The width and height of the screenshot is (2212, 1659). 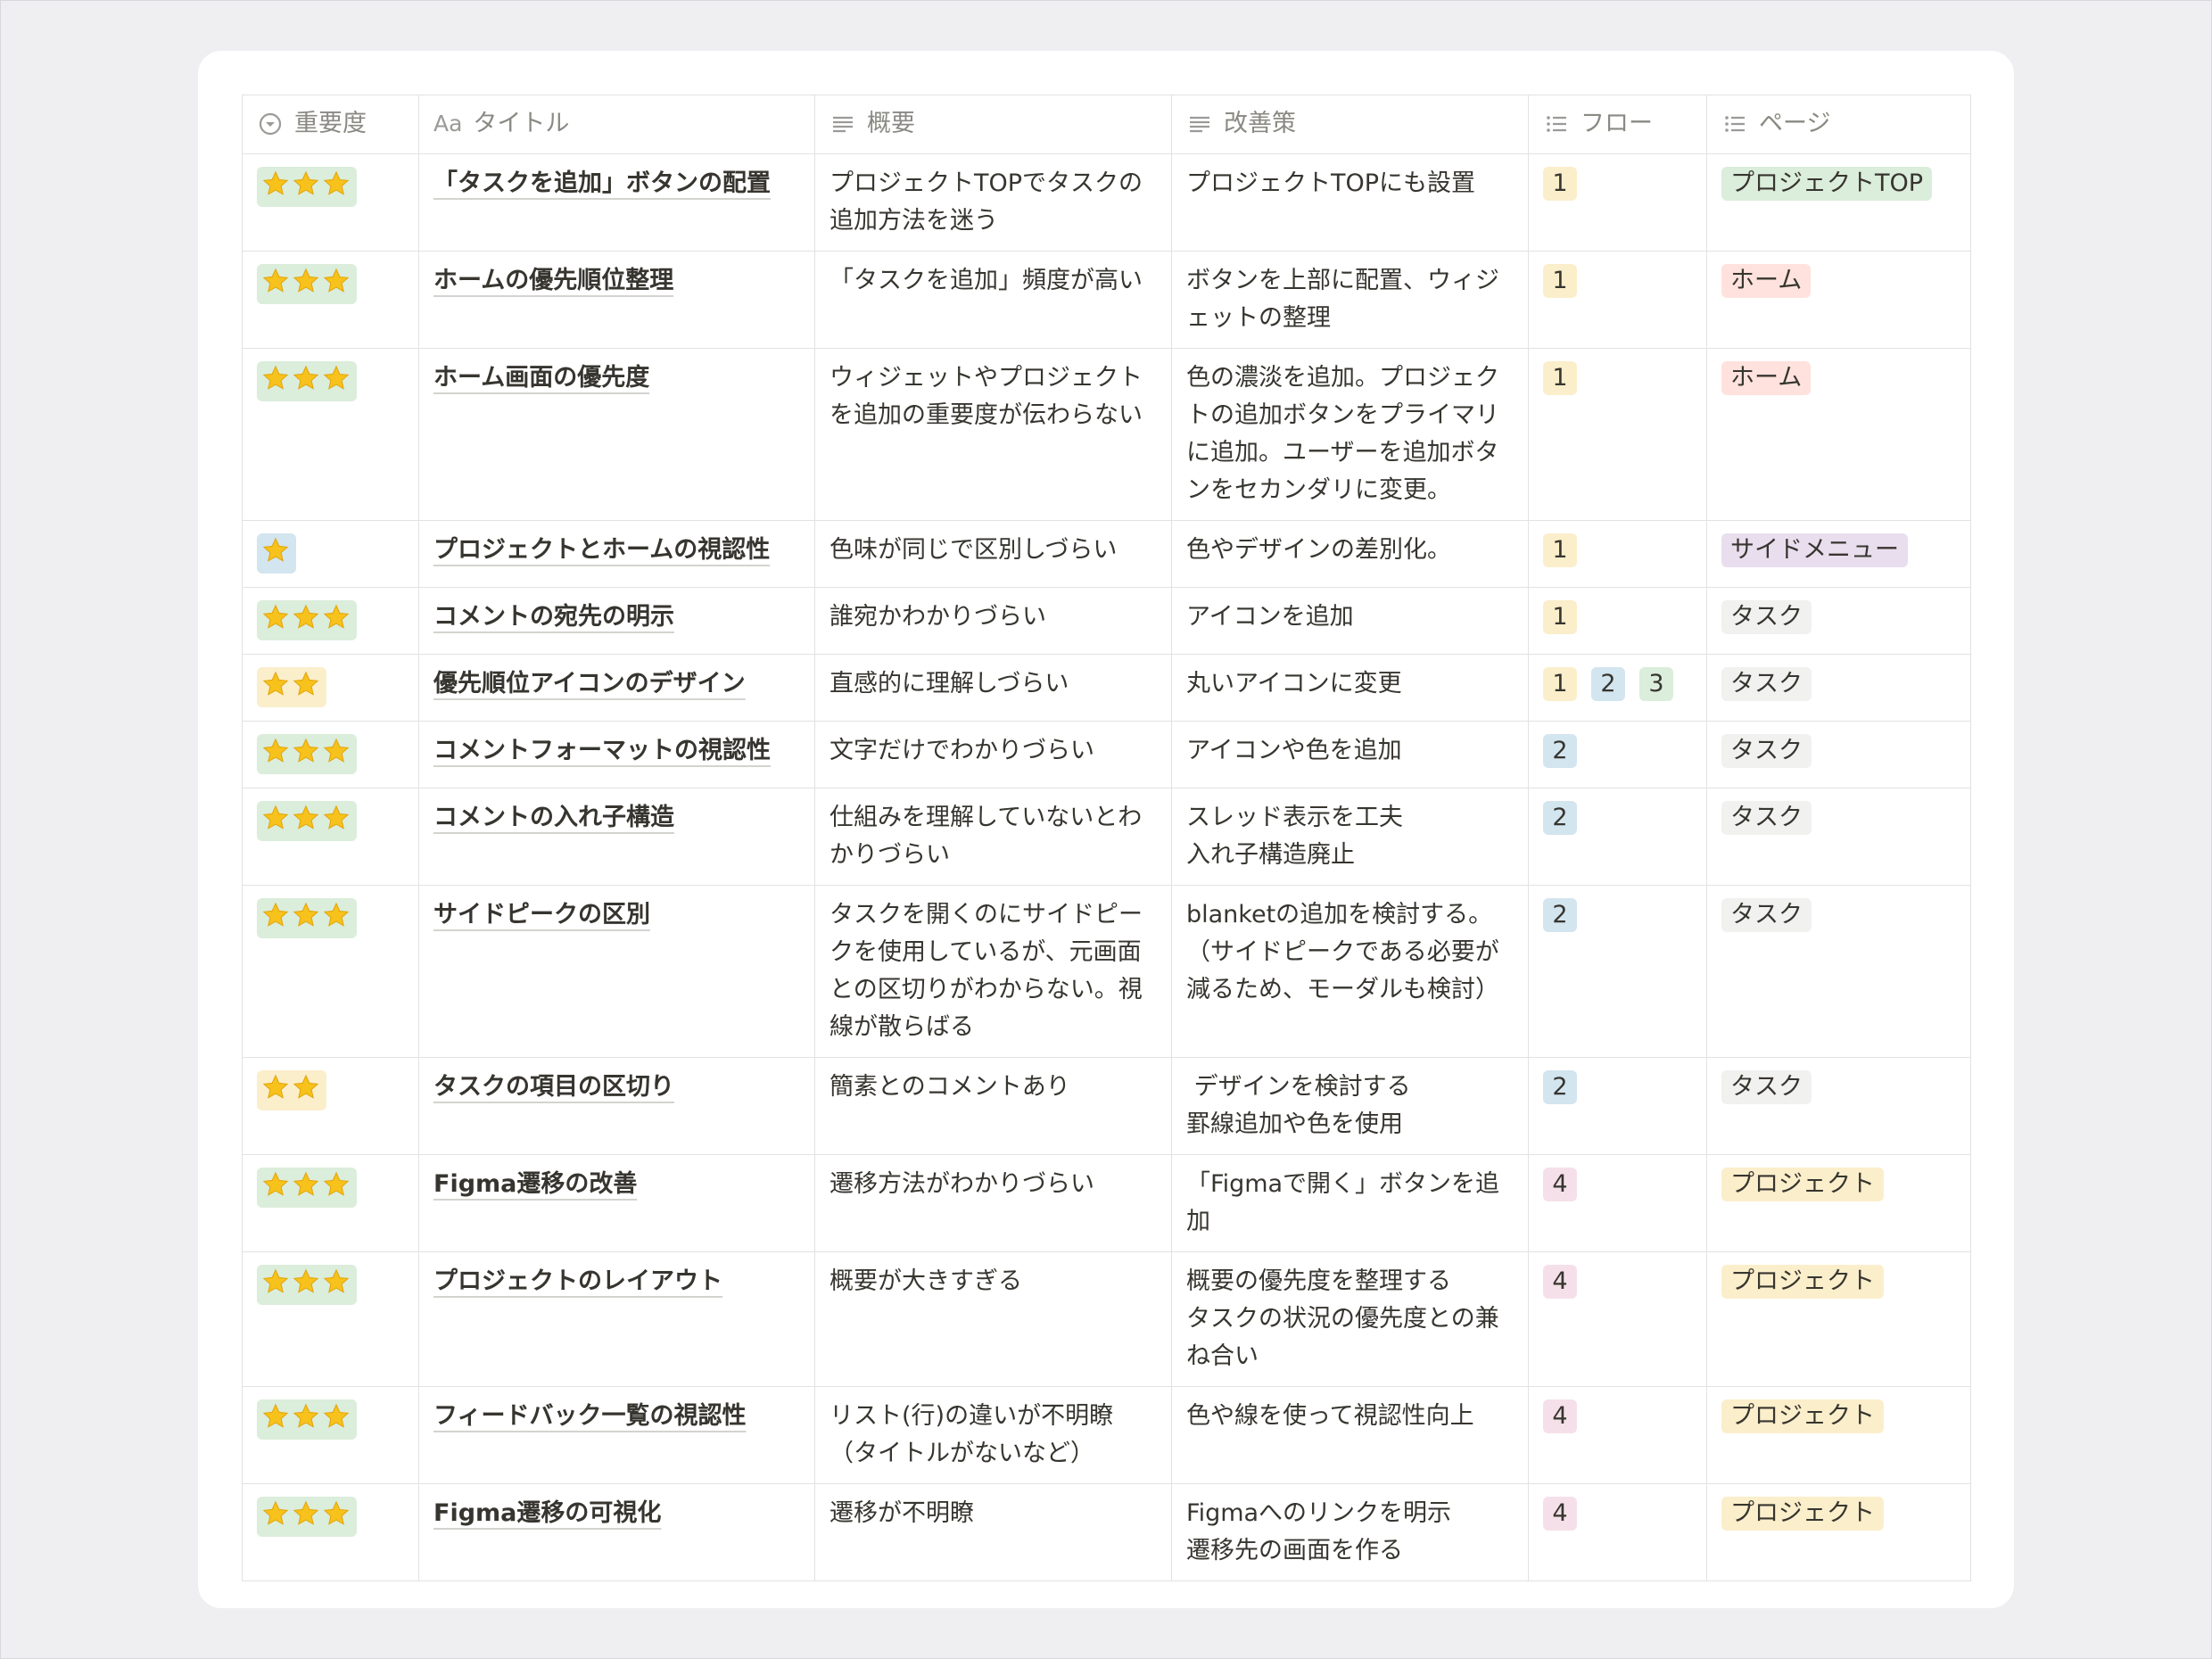 What do you see at coordinates (602, 751) in the screenshot?
I see `row-title-link: コメントフォーマットの視認性` at bounding box center [602, 751].